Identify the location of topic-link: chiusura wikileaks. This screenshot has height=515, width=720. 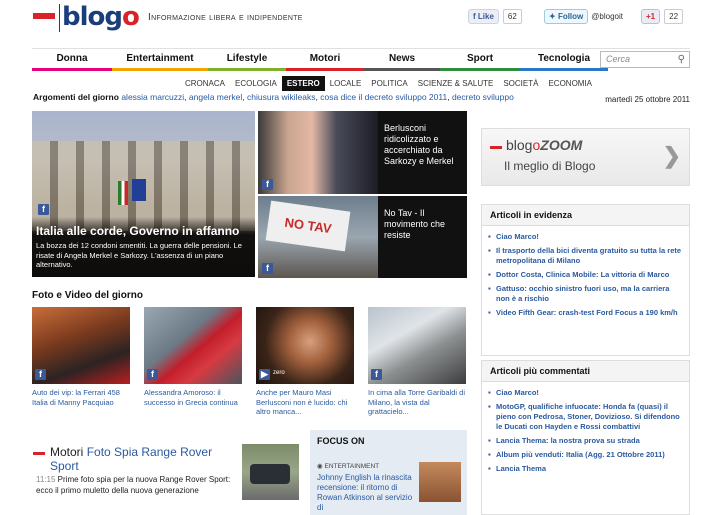
(281, 97).